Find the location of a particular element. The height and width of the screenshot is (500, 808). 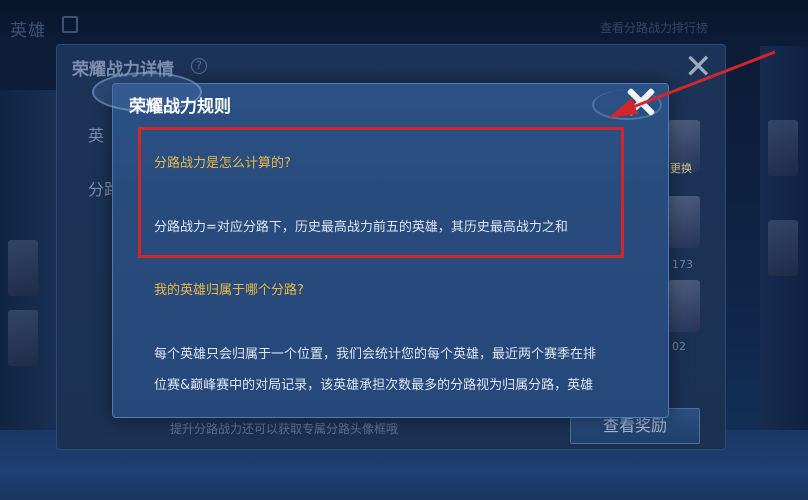

modal-title: 荣耀战力规则 is located at coordinates (180, 107).